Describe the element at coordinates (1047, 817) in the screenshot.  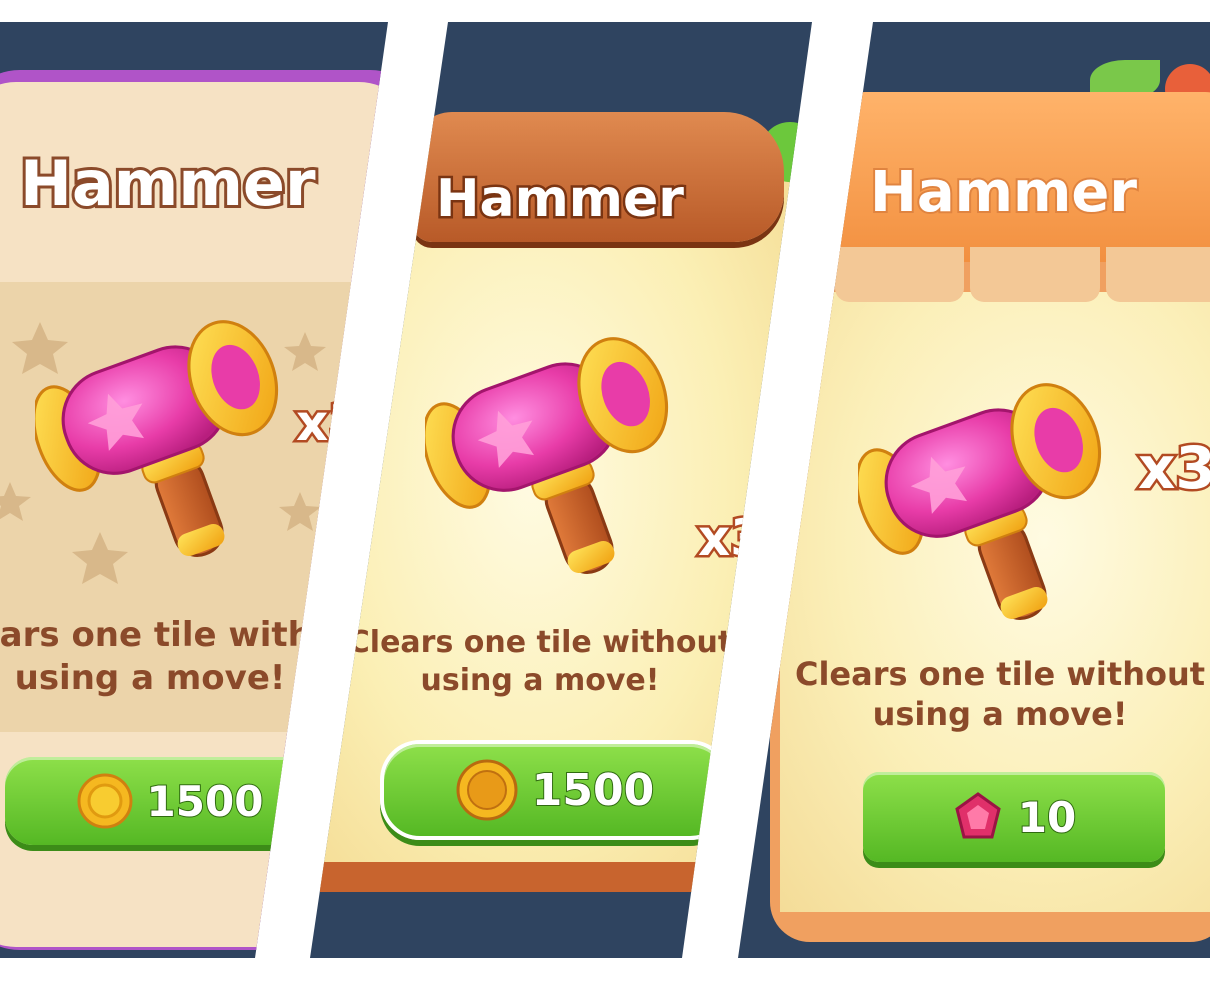
I see `price-label: 10` at that location.